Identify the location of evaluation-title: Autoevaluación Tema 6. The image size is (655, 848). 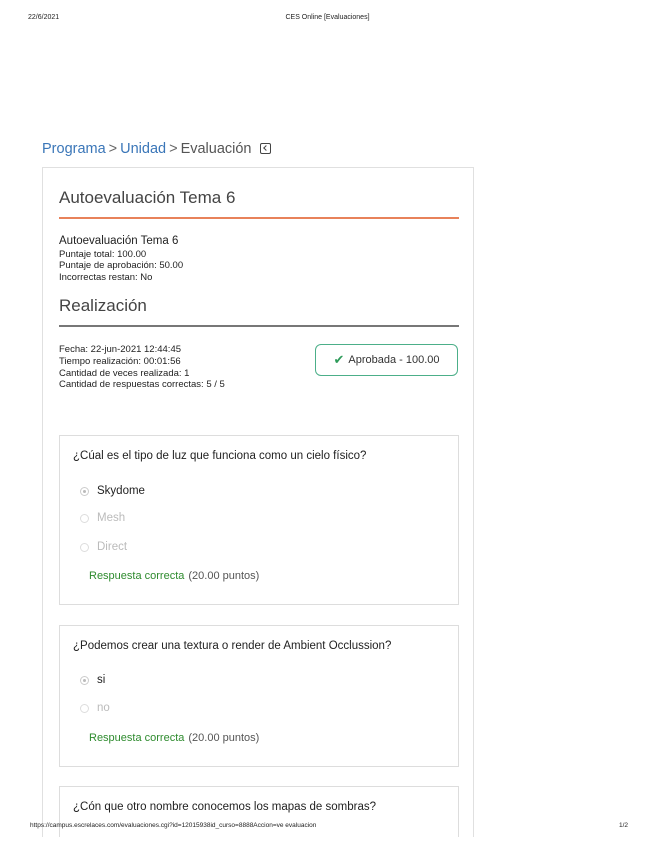
(259, 203).